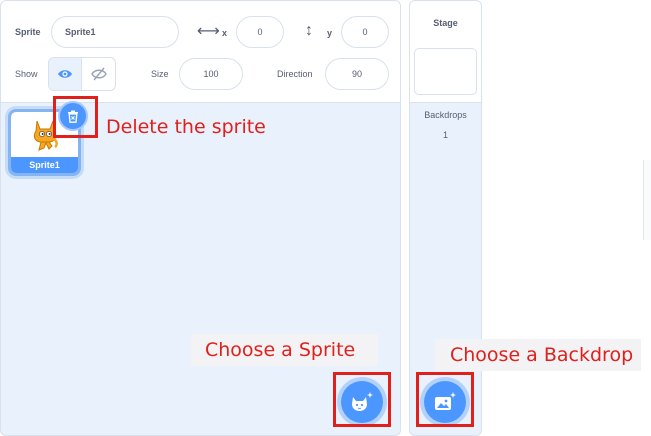 The image size is (651, 436). Describe the element at coordinates (208, 31) in the screenshot. I see `horizontal-arrows-icon: ⟷` at that location.